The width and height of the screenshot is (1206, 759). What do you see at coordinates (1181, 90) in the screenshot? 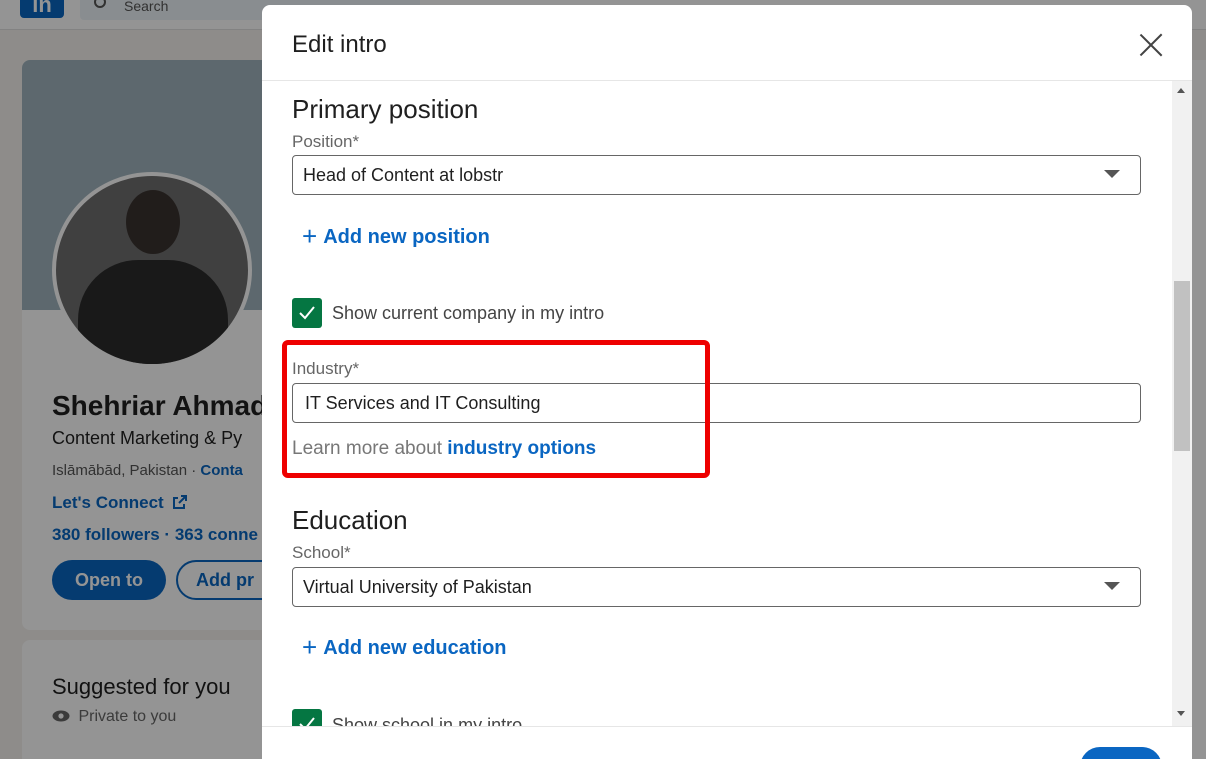
I see `scroll-up-arrow-icon` at bounding box center [1181, 90].